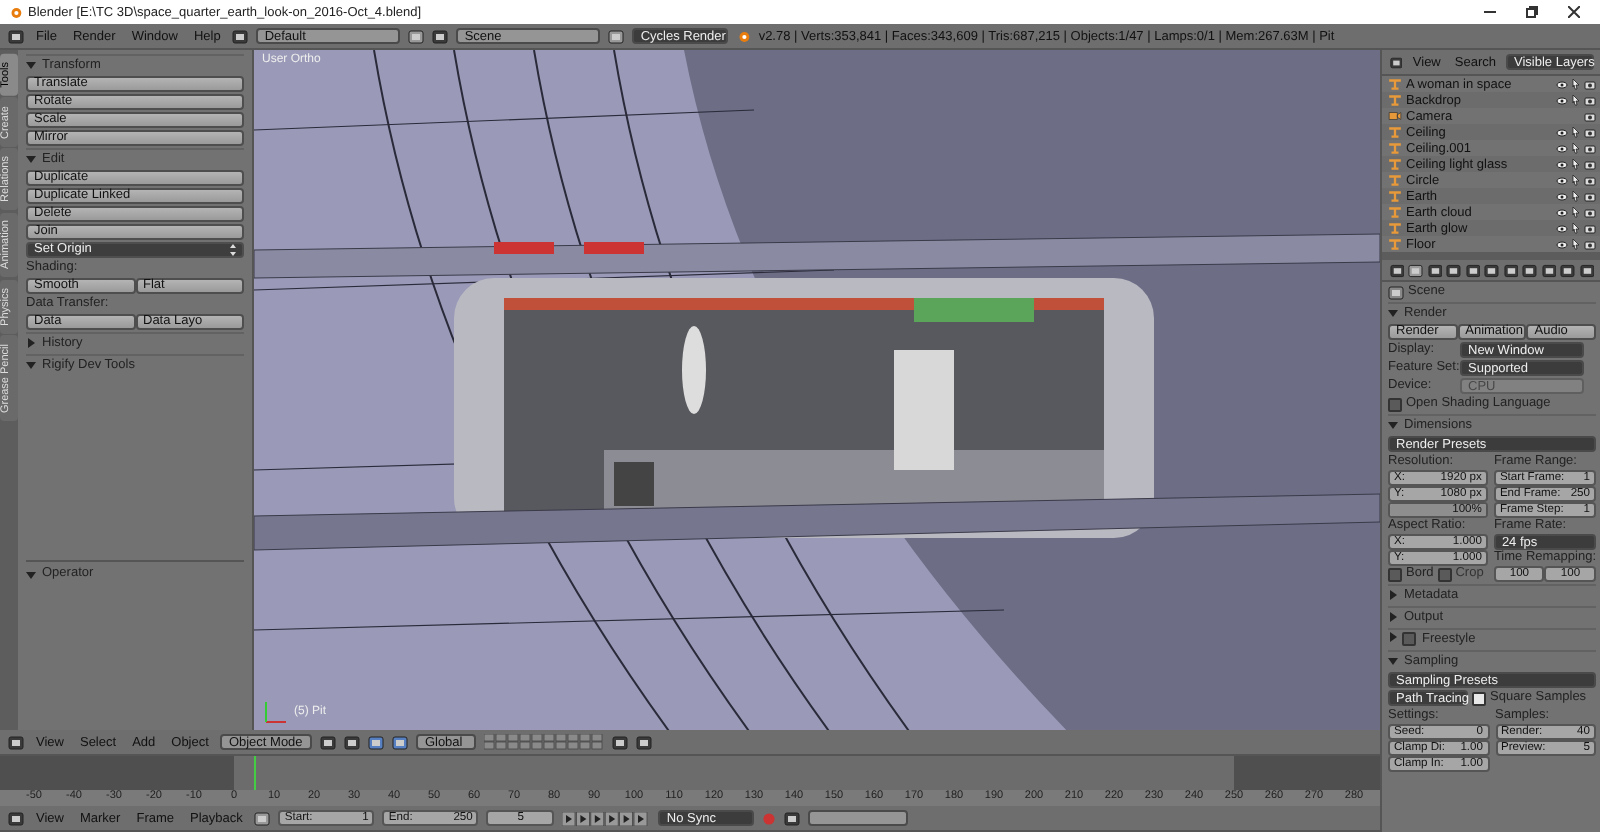 This screenshot has width=1600, height=832. I want to click on keying-set-field, so click(858, 818).